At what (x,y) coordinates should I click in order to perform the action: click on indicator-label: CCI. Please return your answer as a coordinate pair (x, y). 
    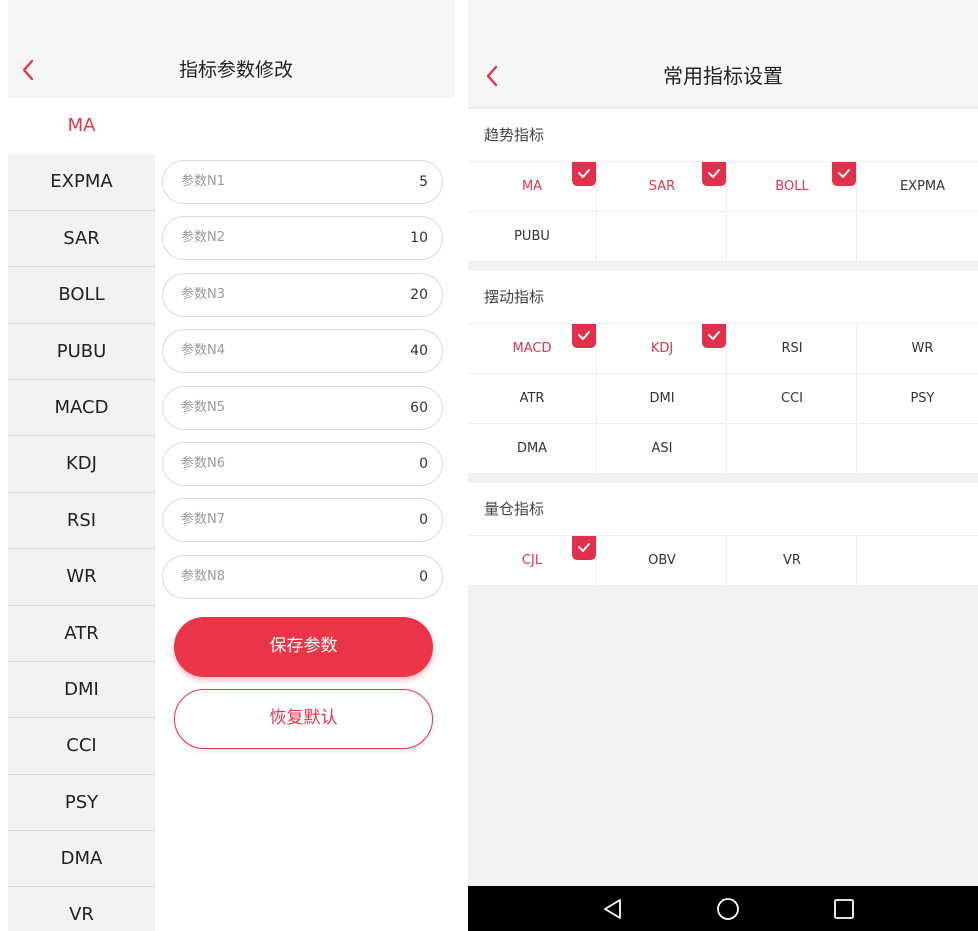
    Looking at the image, I should click on (792, 398).